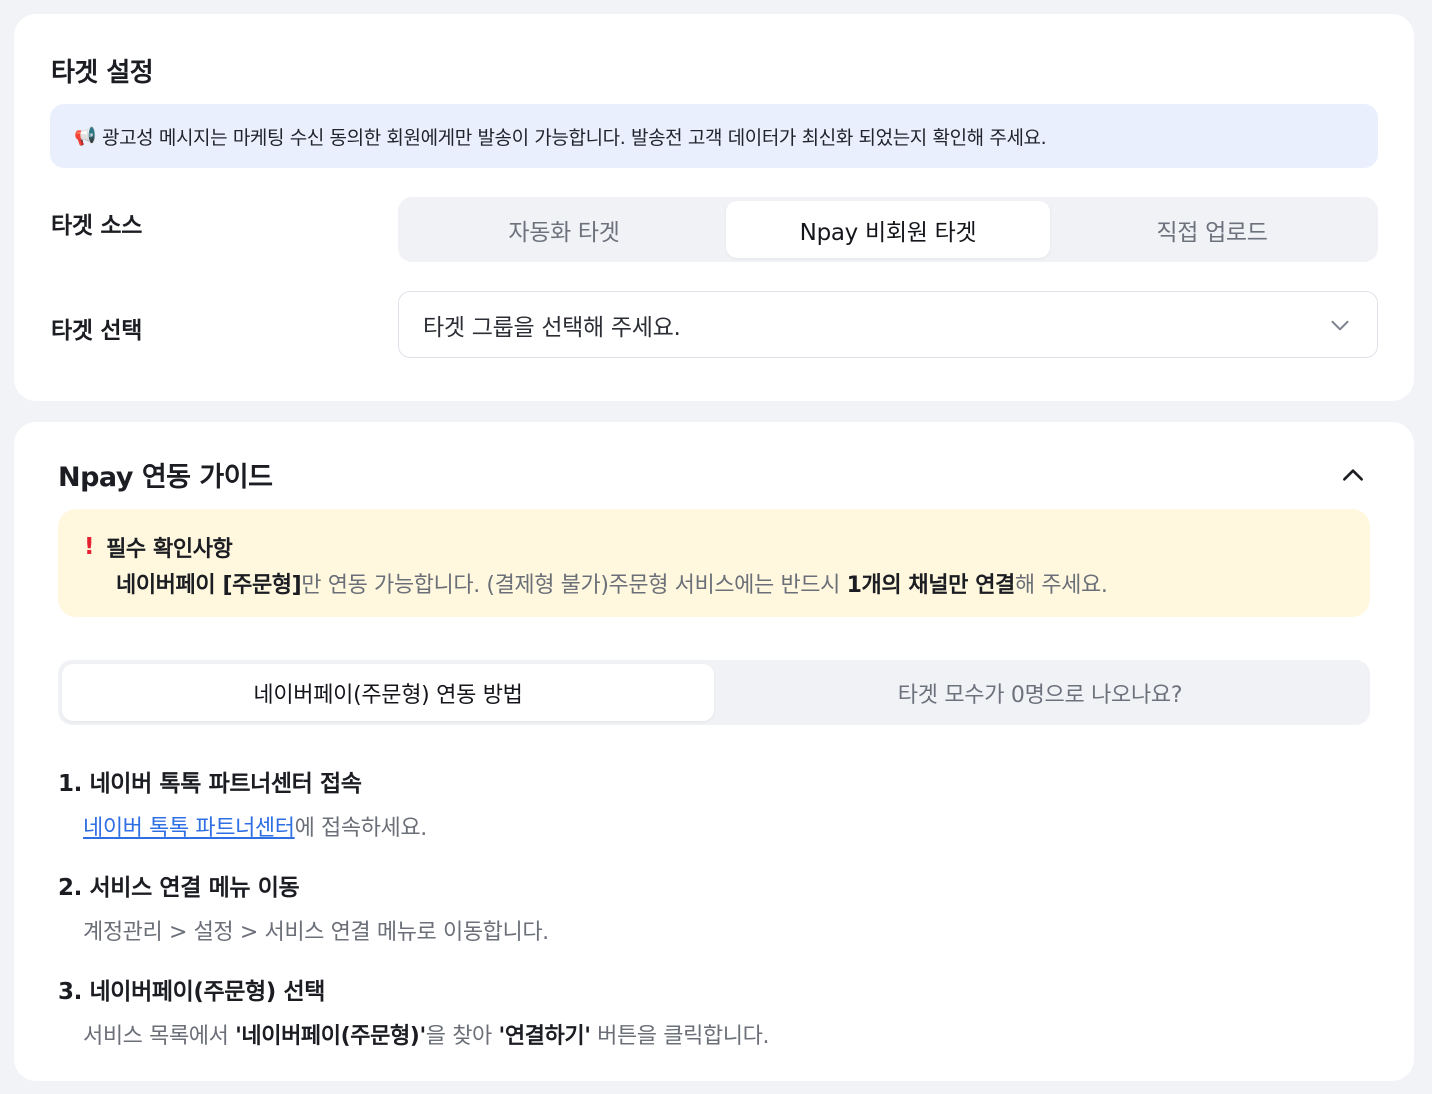  Describe the element at coordinates (1061, 585) in the screenshot. I see `required-check-text-end: 해 주세요.` at that location.